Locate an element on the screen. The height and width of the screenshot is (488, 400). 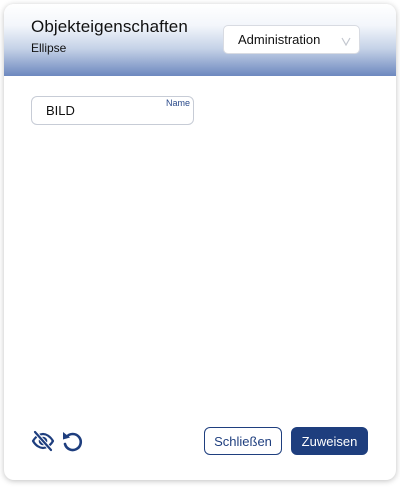
assign-button: Zuweisen is located at coordinates (329, 441).